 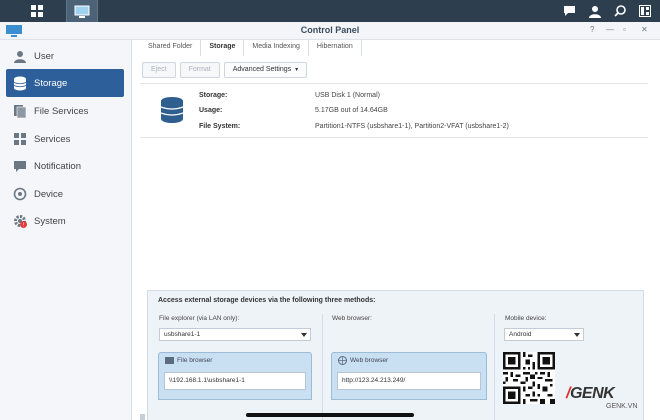 What do you see at coordinates (20, 194) in the screenshot?
I see `device-icon` at bounding box center [20, 194].